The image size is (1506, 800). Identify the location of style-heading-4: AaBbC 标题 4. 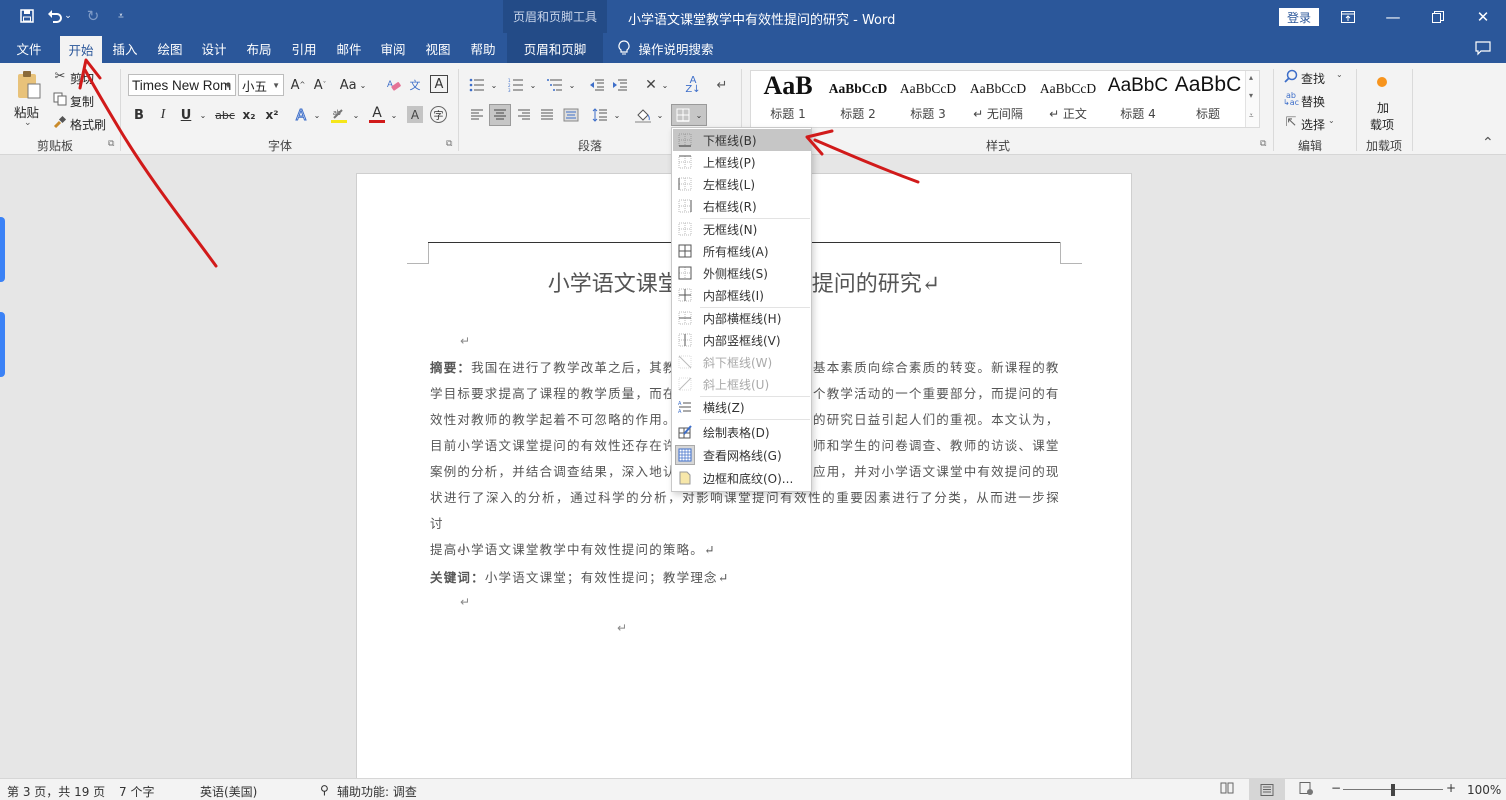
(1138, 99).